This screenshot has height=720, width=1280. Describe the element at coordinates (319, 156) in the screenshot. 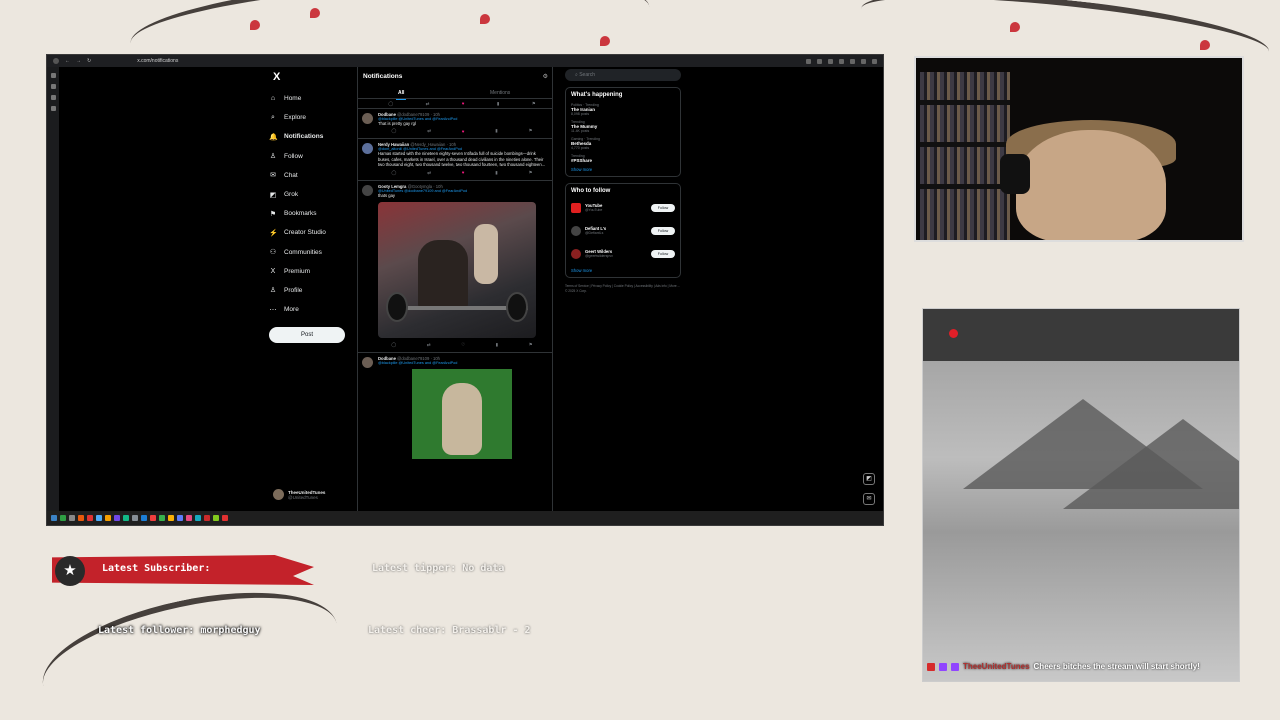

I see `nav-item-follow: ♙ Follow` at that location.